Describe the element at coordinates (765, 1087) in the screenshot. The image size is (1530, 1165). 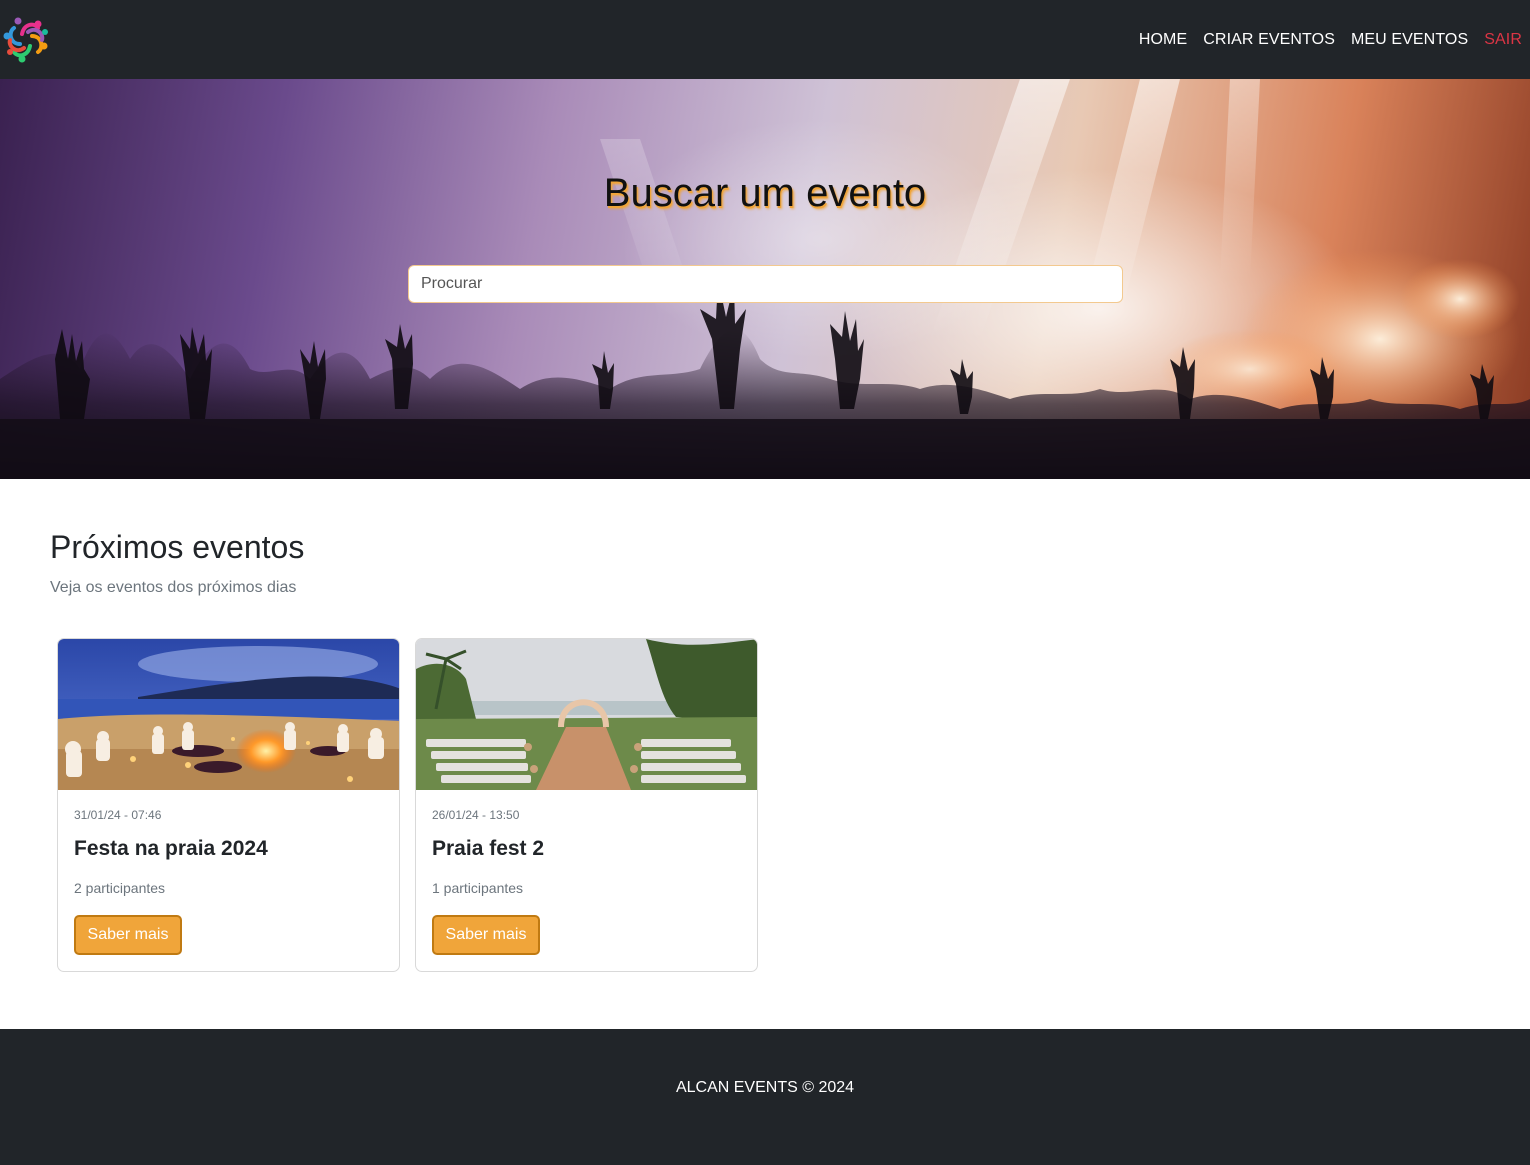
I see `footer-copyright: ALCAN EVENTS © 2024` at that location.